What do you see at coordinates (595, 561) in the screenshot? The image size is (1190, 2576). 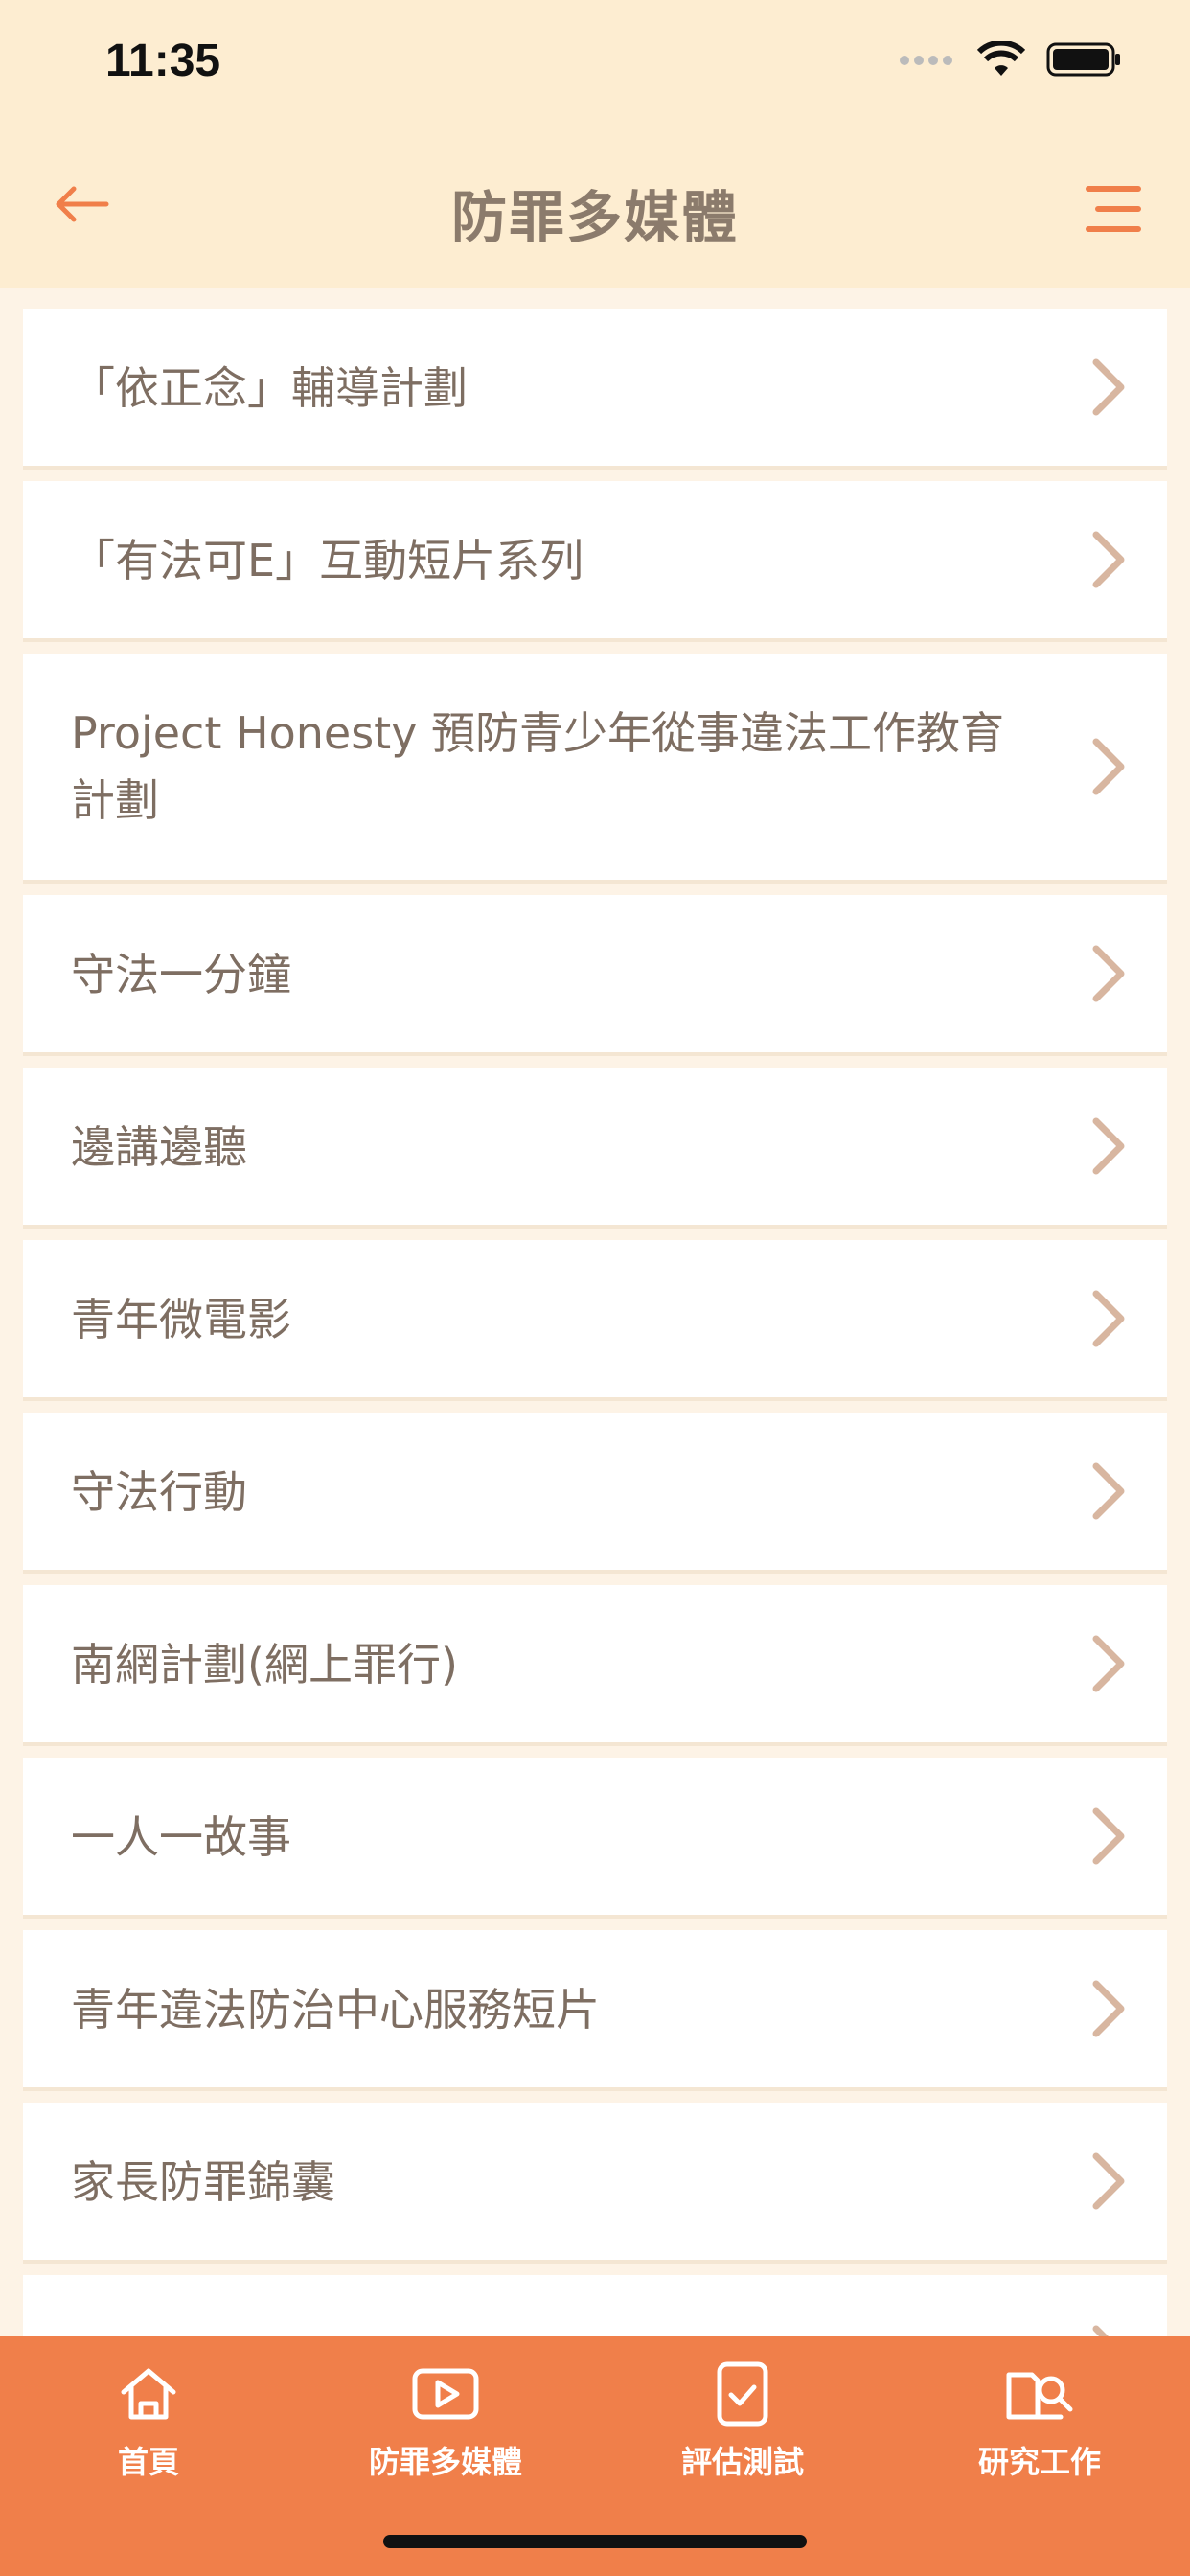 I see `list-item: 「有法可E」互動短片系列` at bounding box center [595, 561].